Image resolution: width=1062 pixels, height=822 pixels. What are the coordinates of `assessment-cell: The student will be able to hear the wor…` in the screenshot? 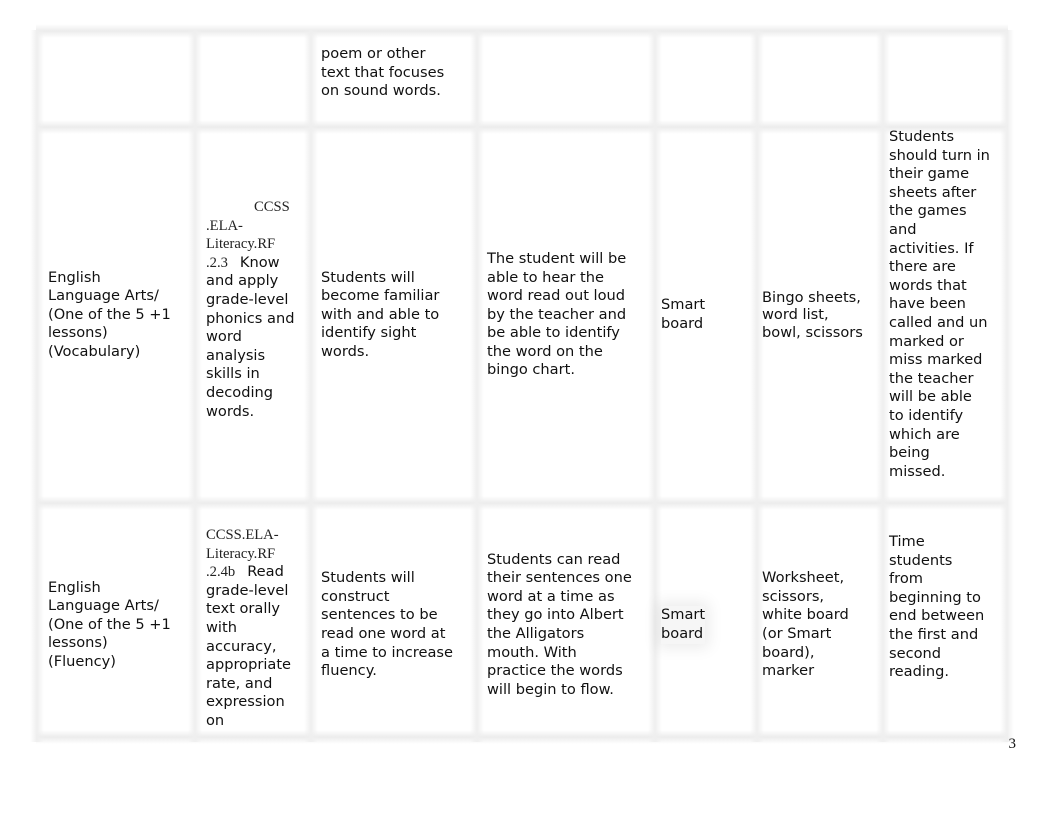 It's located at (572, 315).